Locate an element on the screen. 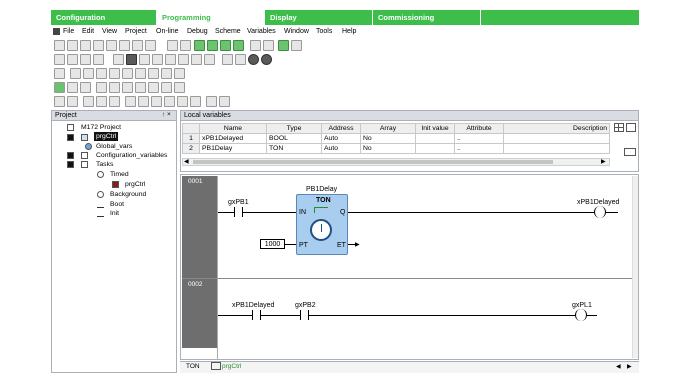  var-type-cell: BOOL is located at coordinates (294, 138).